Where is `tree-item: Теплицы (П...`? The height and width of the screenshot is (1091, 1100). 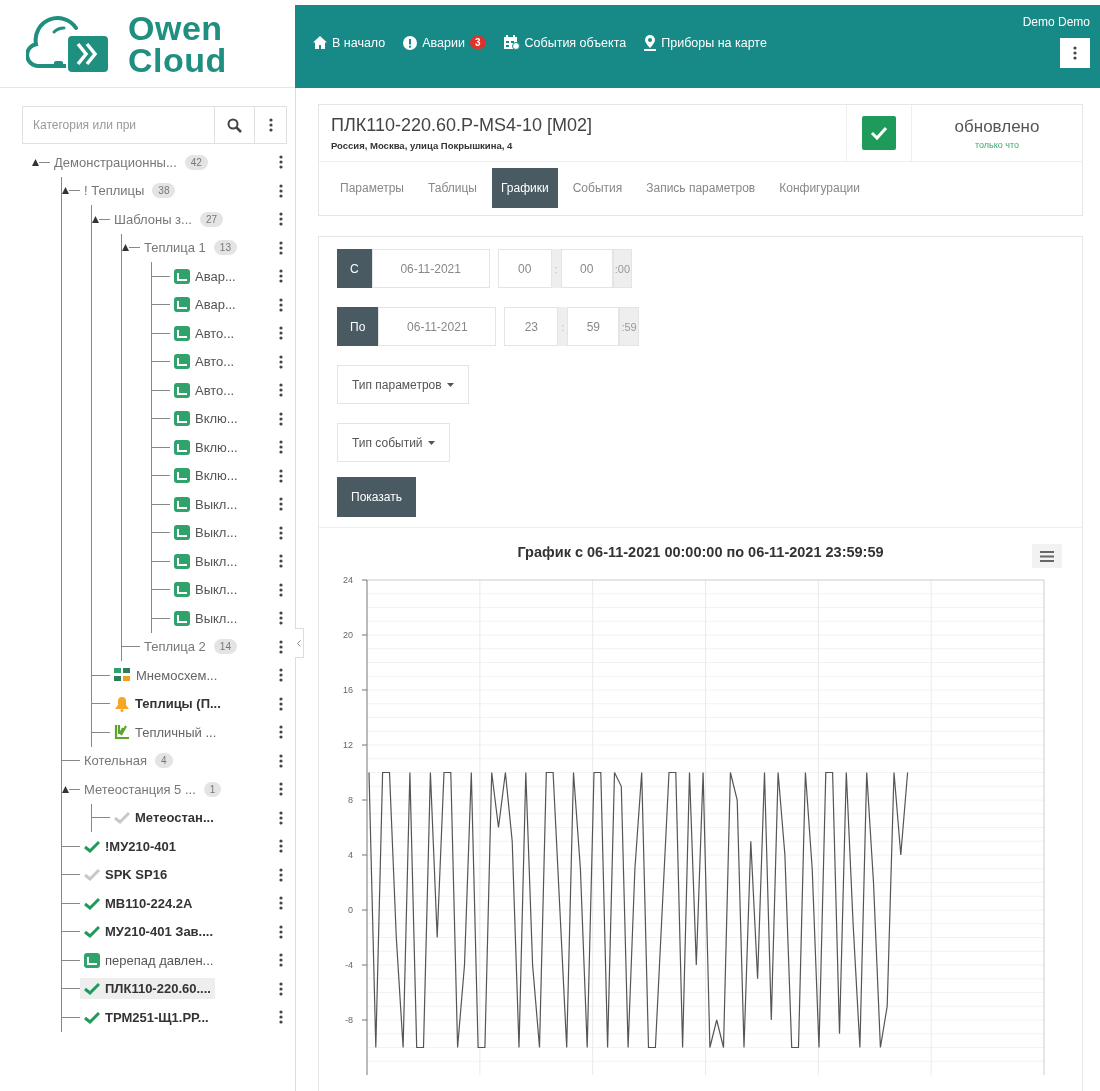 tree-item: Теплицы (П... is located at coordinates (167, 703).